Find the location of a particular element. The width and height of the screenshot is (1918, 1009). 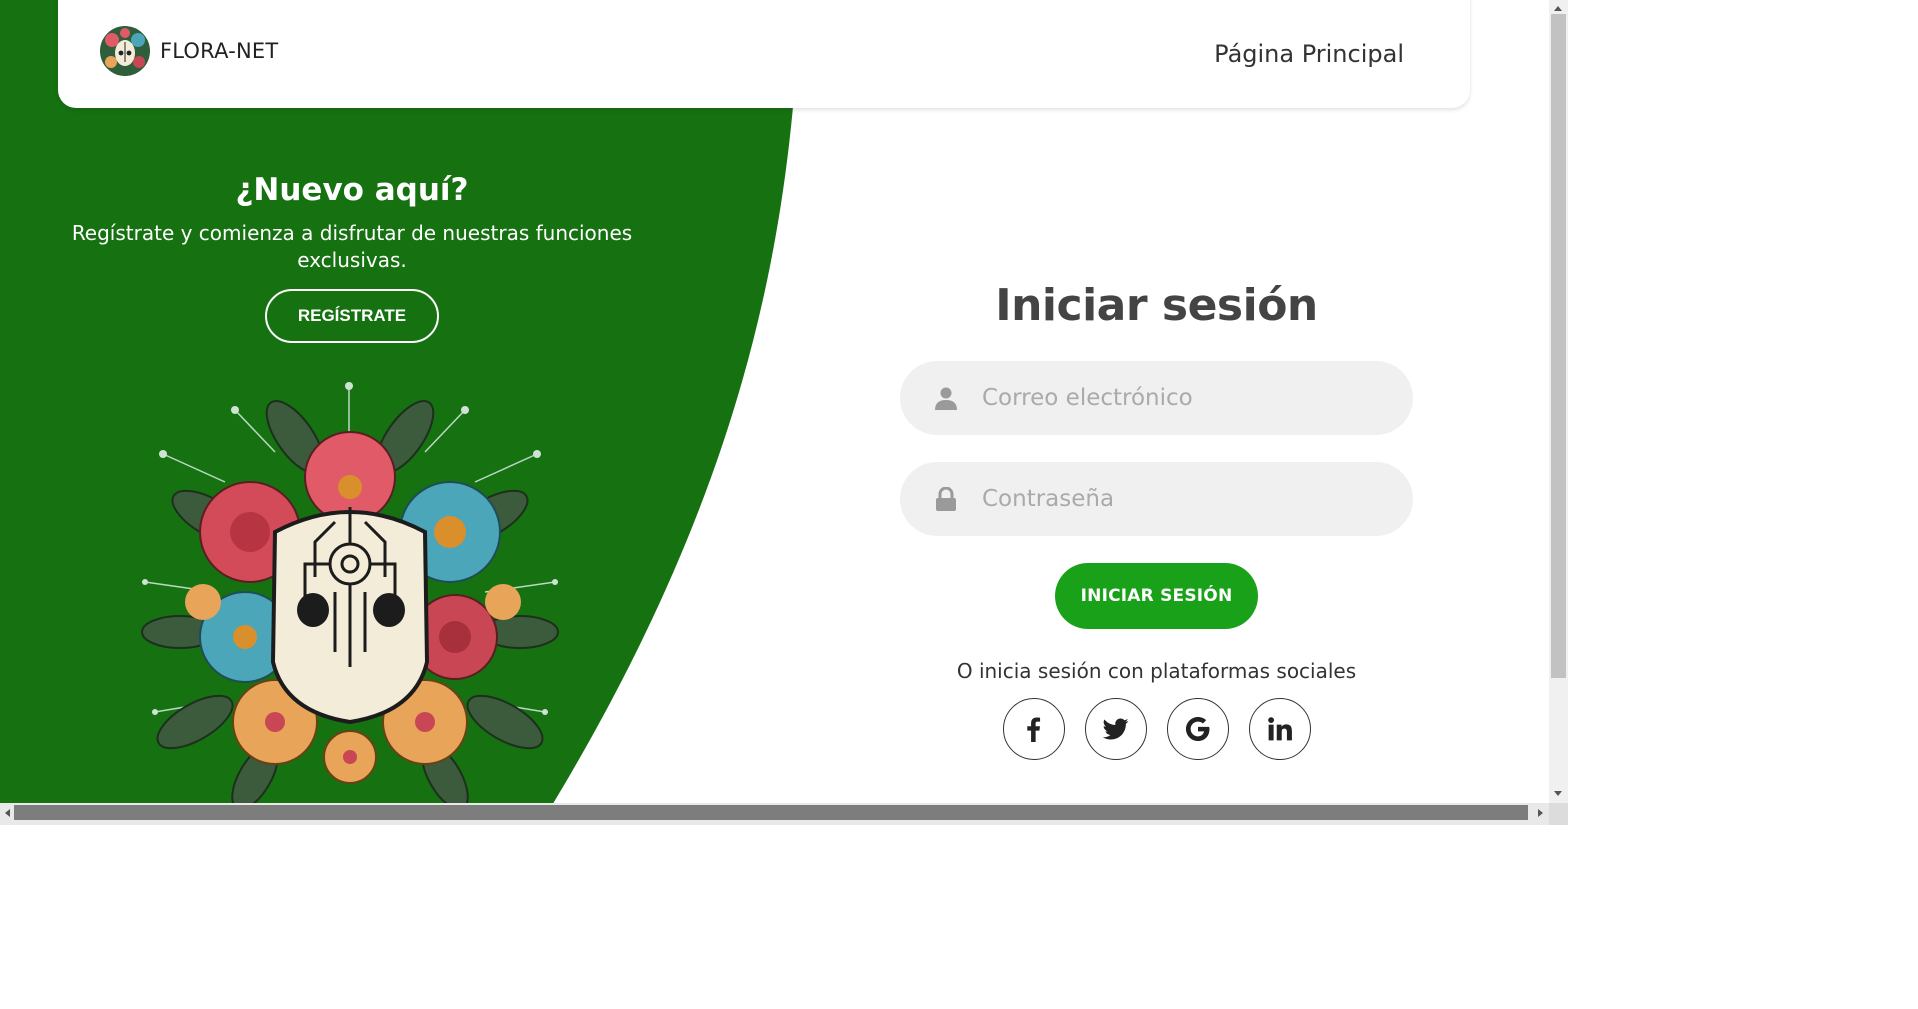

facebook-icon is located at coordinates (1033, 729).